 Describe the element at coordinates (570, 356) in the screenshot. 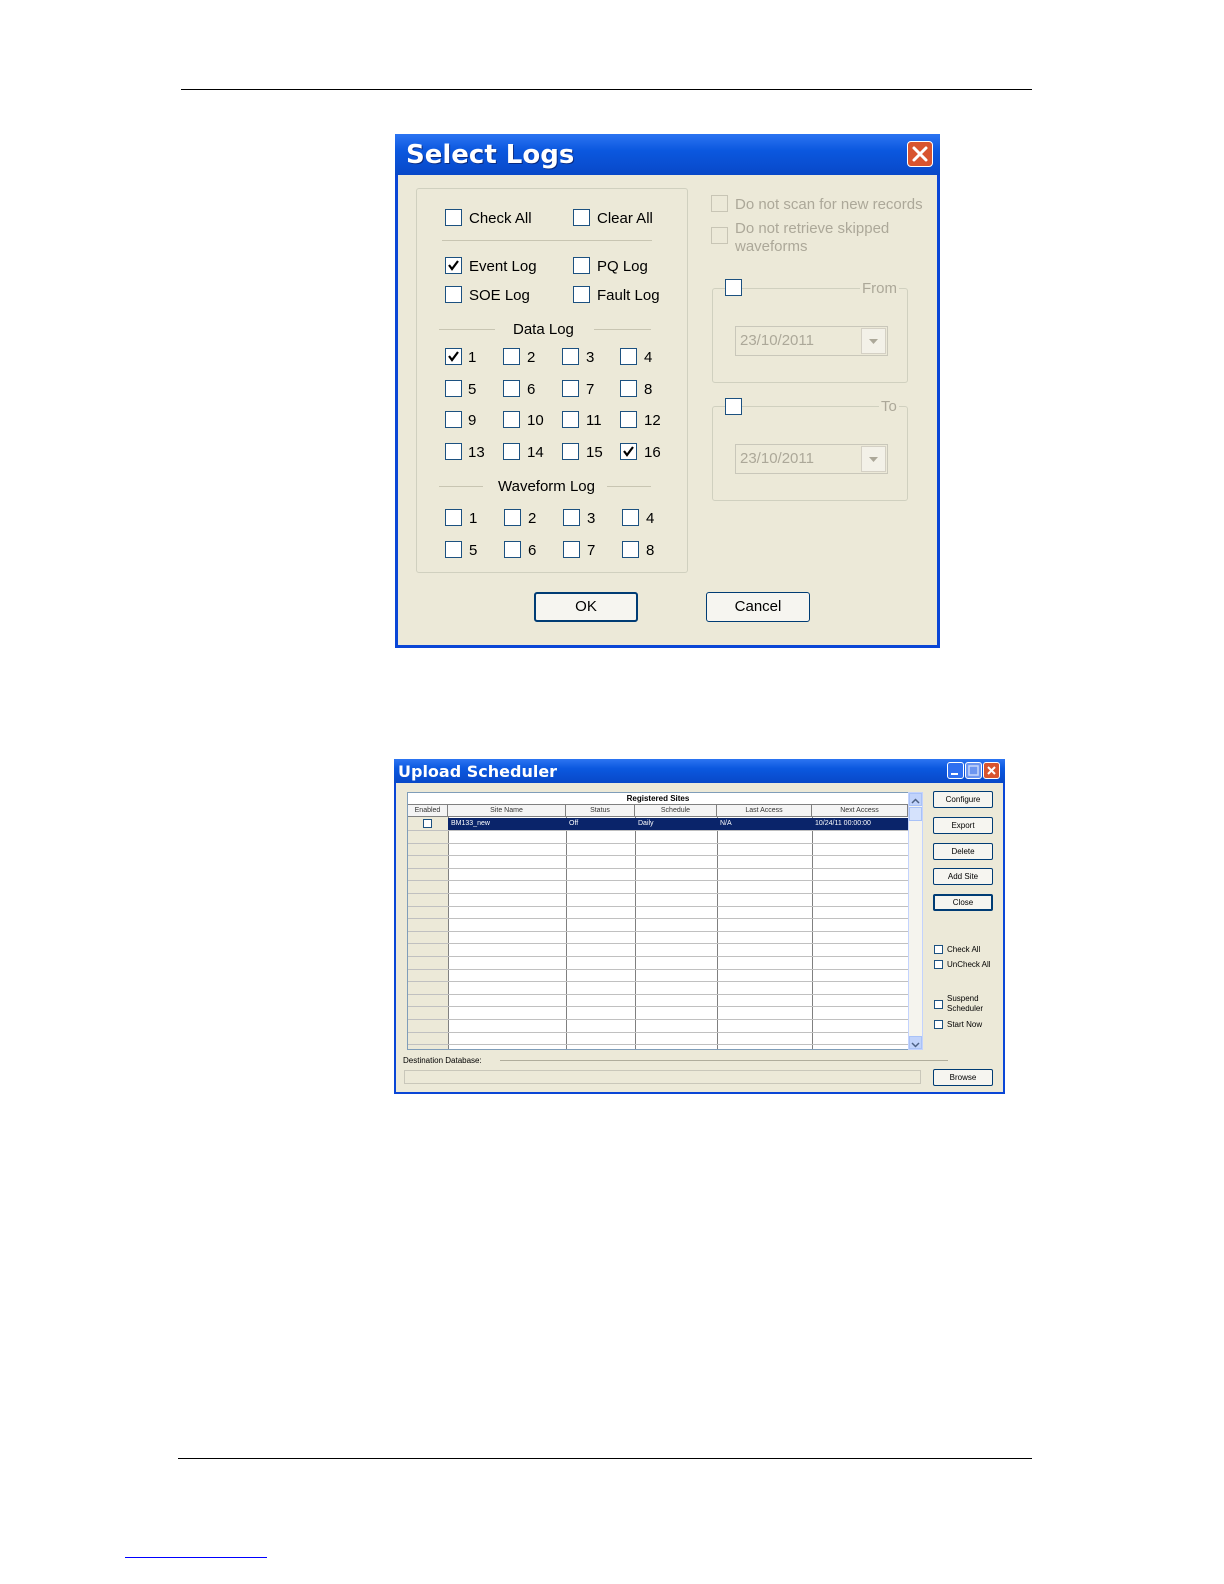

I see `data-log-3-checkbox` at that location.